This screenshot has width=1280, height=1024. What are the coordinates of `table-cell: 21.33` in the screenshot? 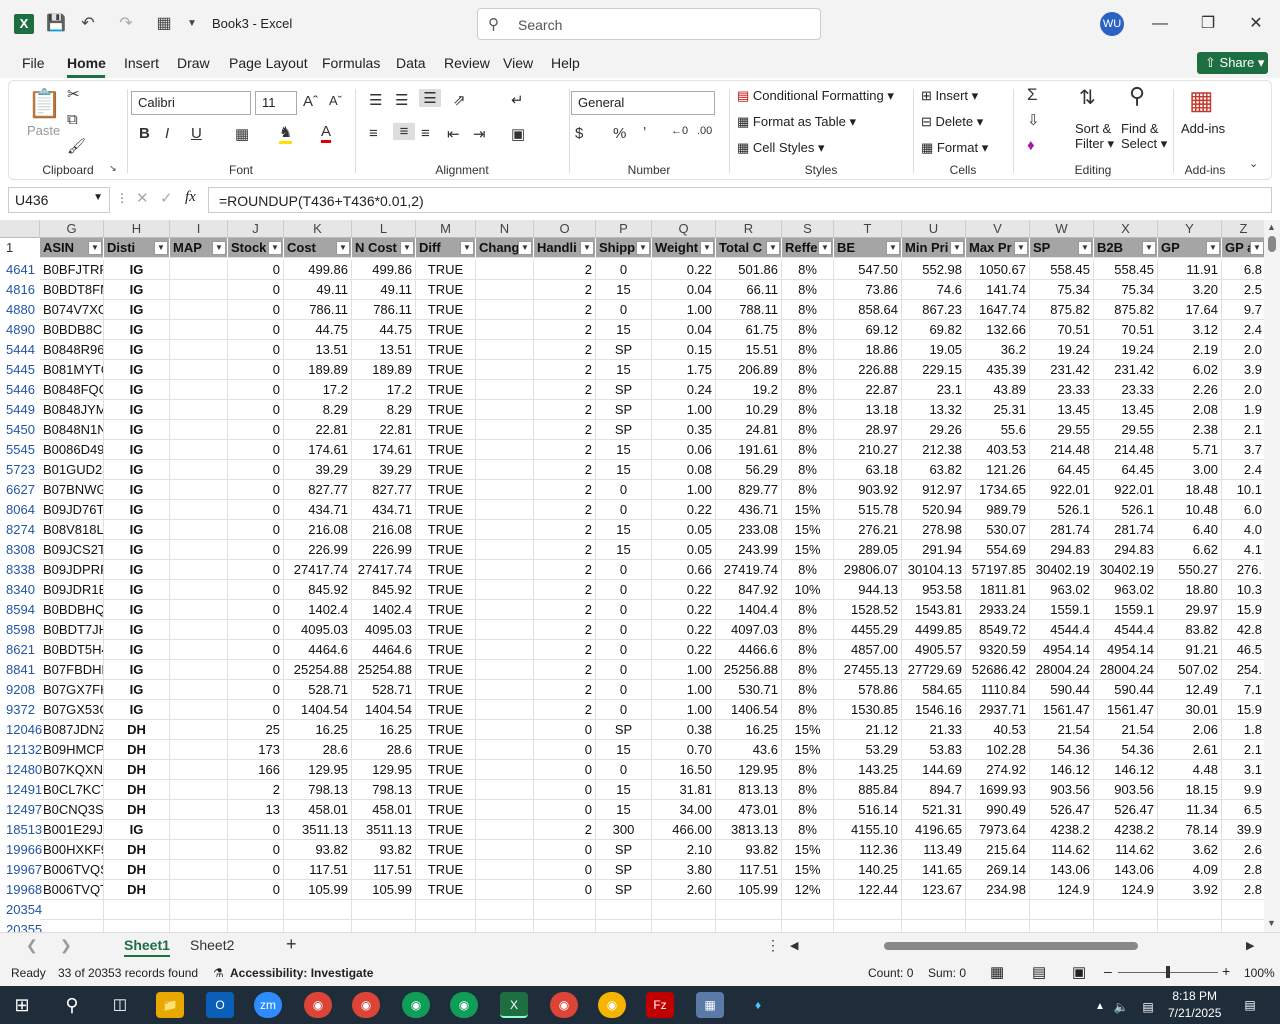 It's located at (934, 730).